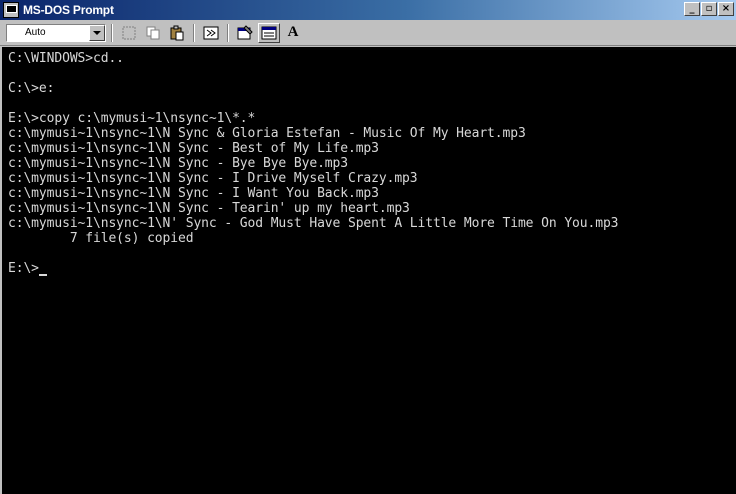 The height and width of the screenshot is (494, 736). Describe the element at coordinates (692, 9) in the screenshot. I see `minimize-button: _` at that location.